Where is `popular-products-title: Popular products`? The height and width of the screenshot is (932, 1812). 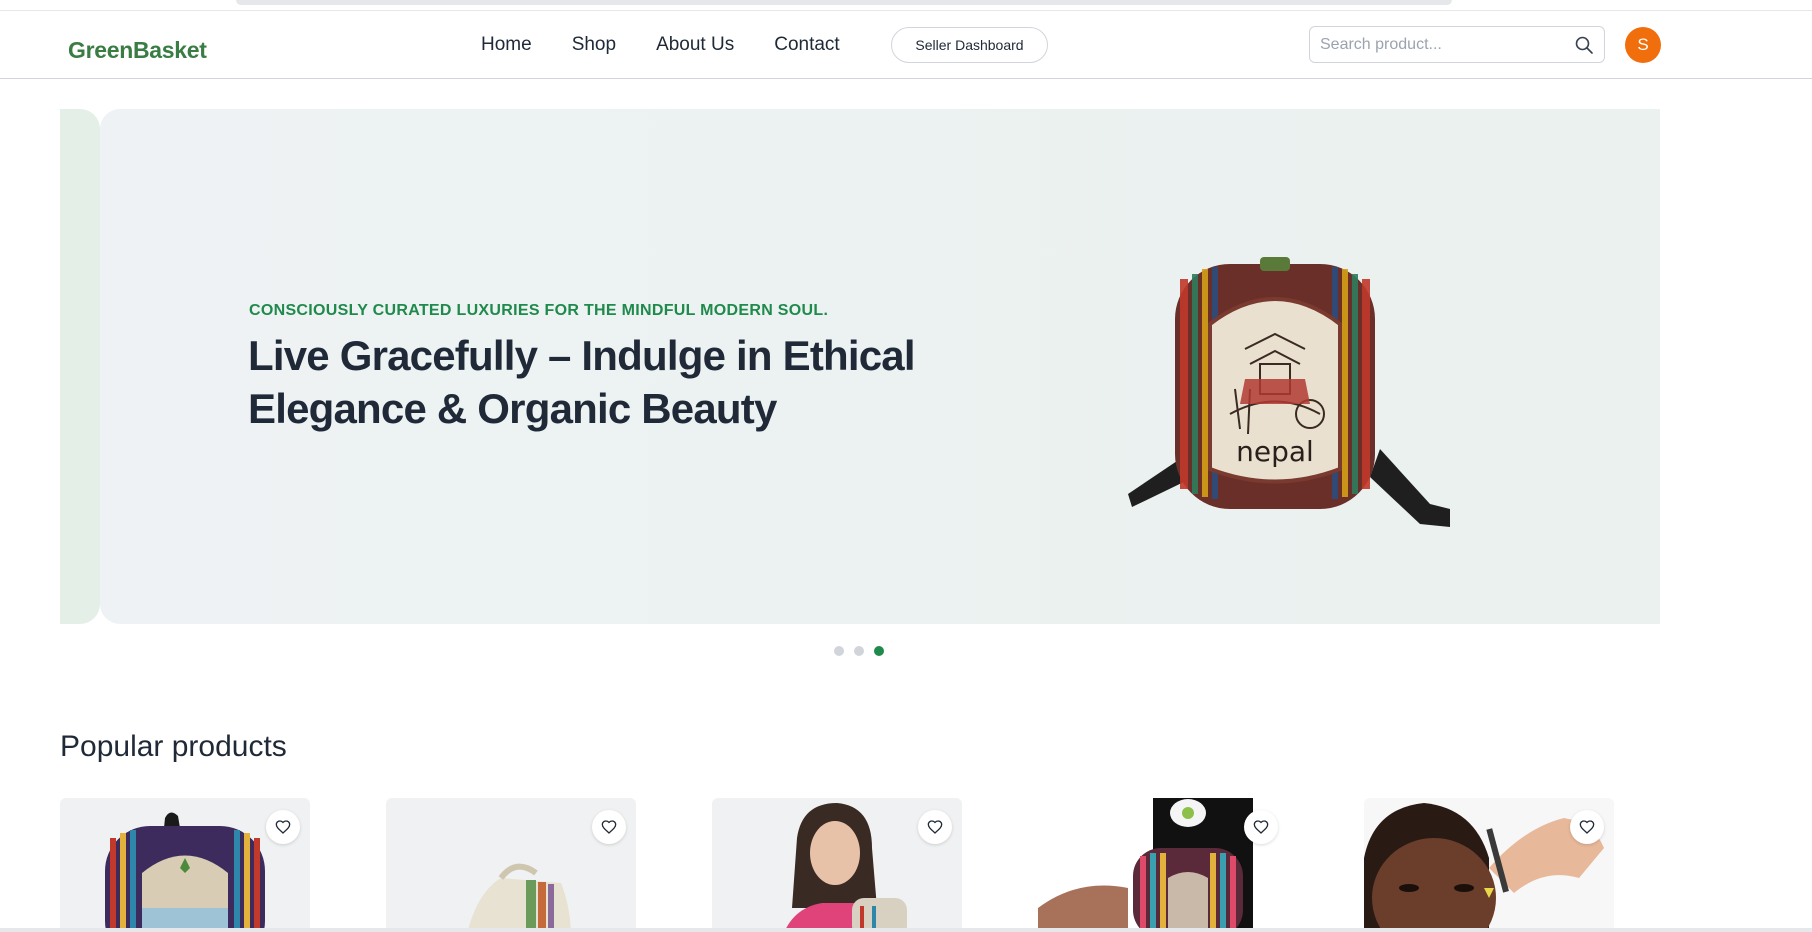 popular-products-title: Popular products is located at coordinates (173, 746).